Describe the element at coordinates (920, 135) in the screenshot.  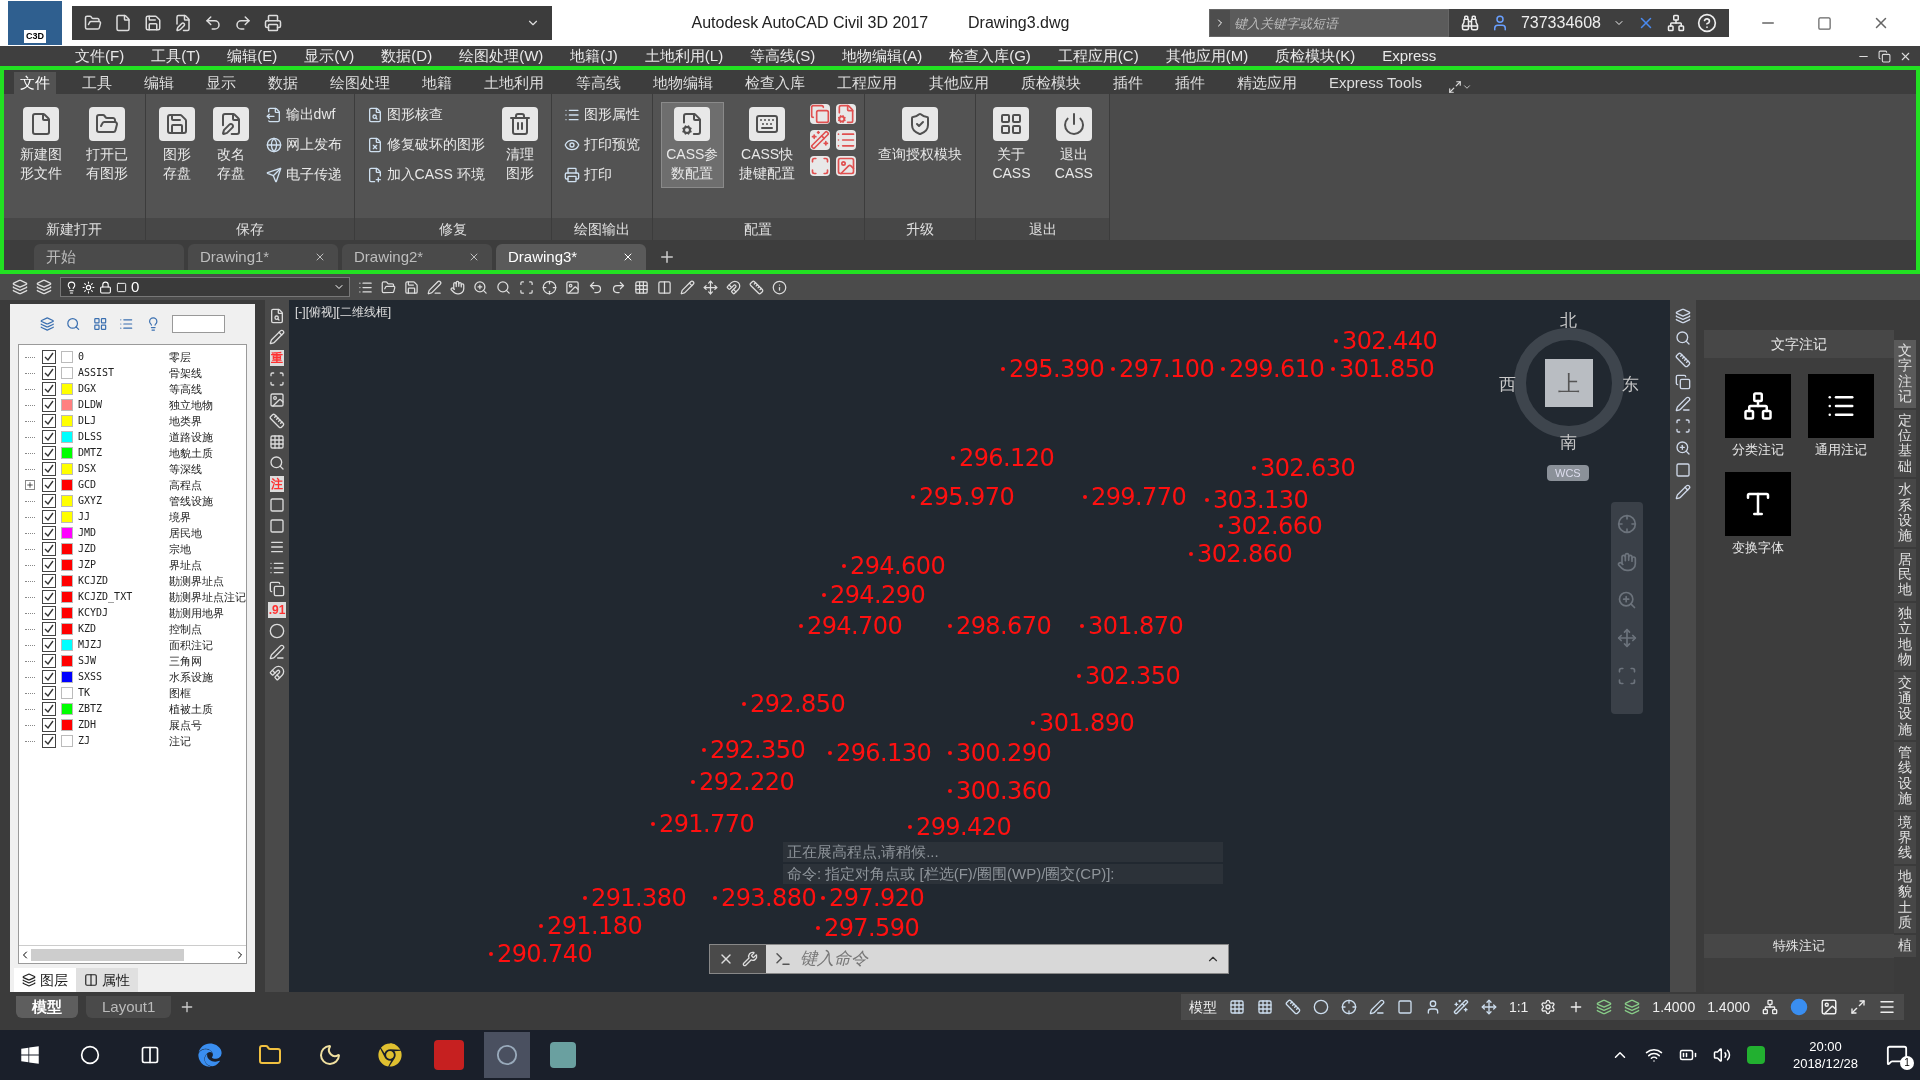
I see `ribbon-large-button: 查询授权模块` at that location.